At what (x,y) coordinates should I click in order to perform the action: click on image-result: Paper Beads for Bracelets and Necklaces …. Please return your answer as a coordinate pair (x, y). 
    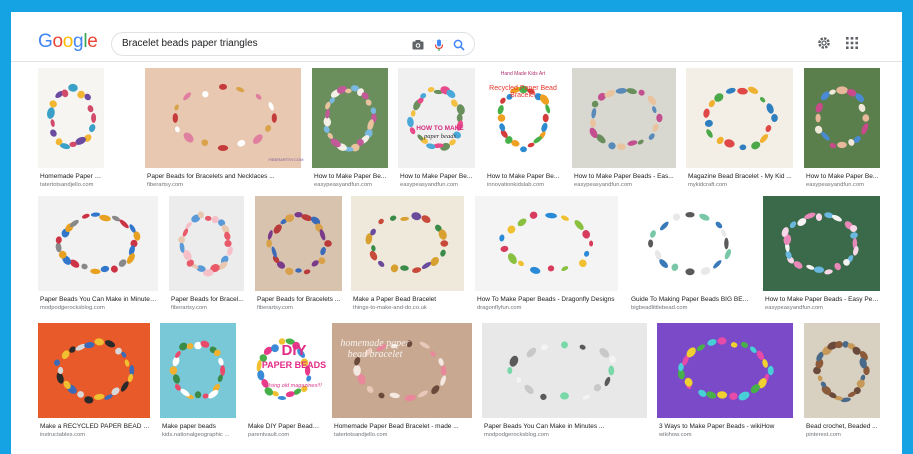
    Looking at the image, I should click on (223, 133).